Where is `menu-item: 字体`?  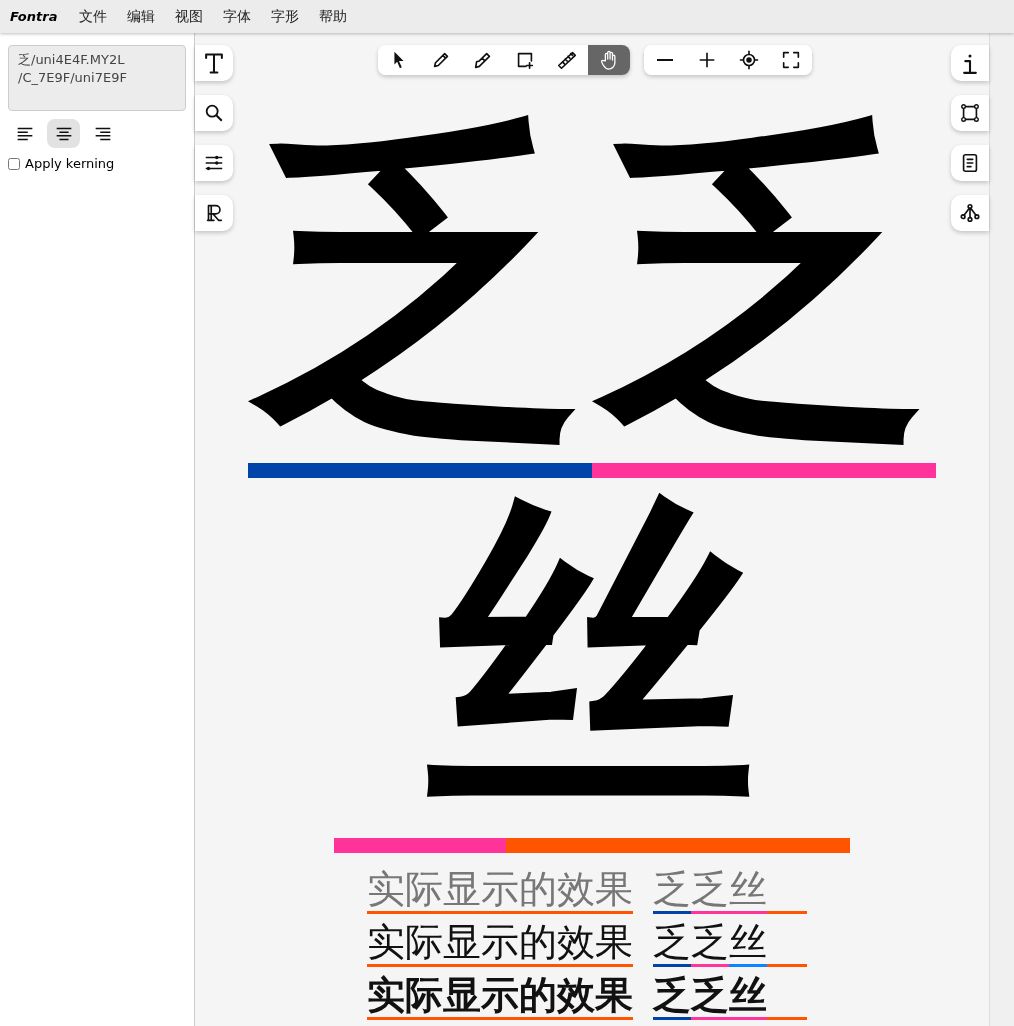
menu-item: 字体 is located at coordinates (237, 16).